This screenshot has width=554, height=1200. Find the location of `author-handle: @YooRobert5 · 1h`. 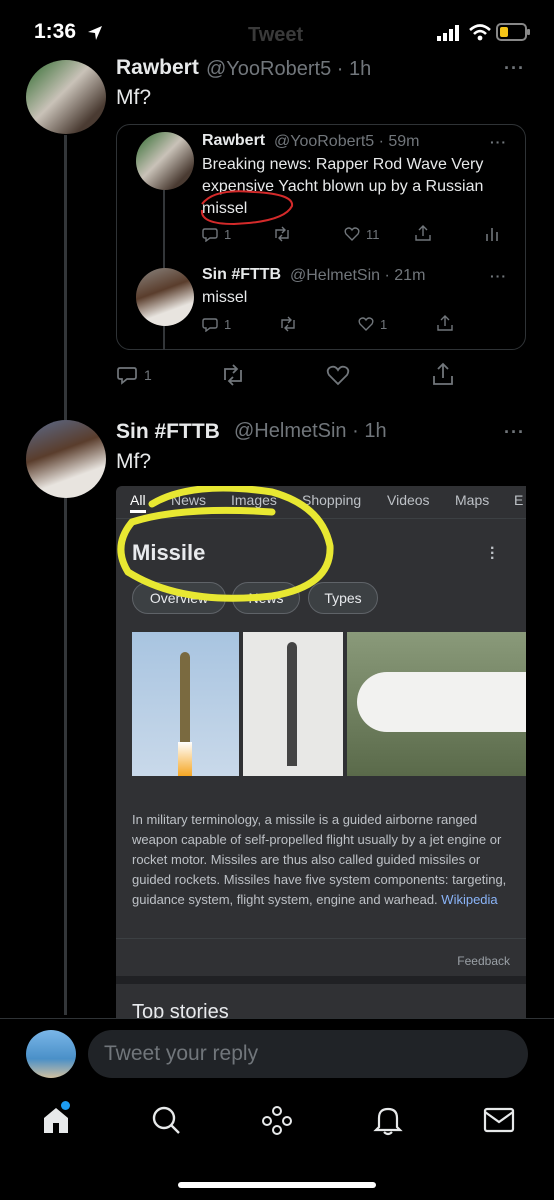

author-handle: @YooRobert5 · 1h is located at coordinates (288, 69).